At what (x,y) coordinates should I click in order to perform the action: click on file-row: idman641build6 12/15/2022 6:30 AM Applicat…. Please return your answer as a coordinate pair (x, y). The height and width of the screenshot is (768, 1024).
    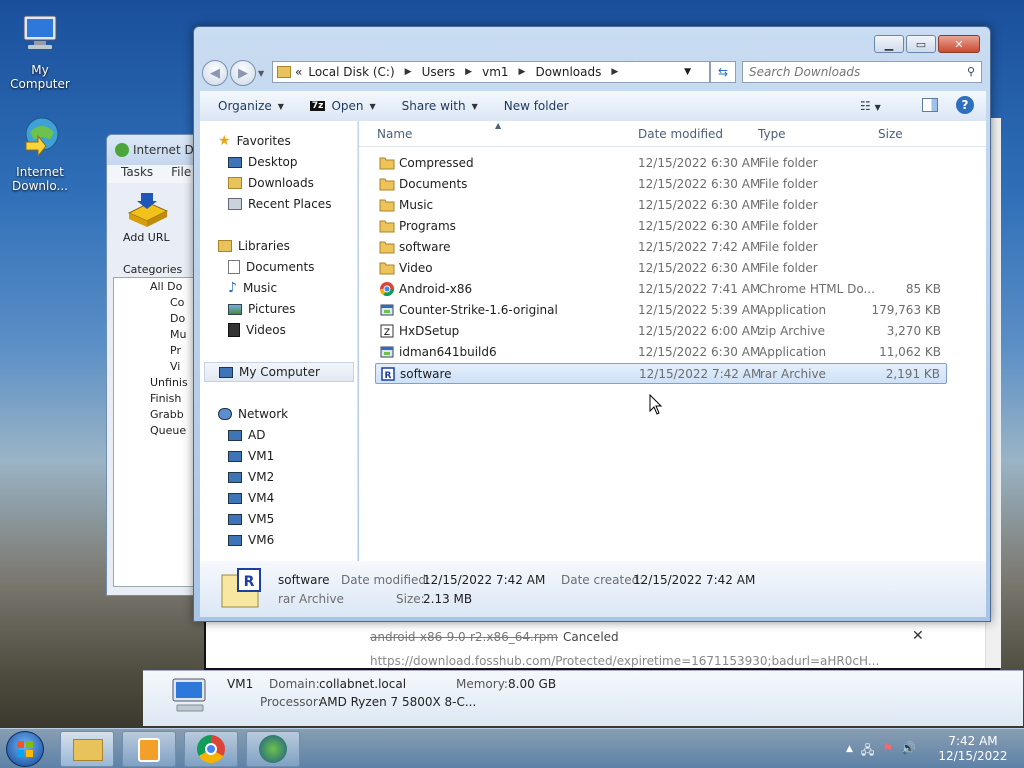
    Looking at the image, I should click on (661, 352).